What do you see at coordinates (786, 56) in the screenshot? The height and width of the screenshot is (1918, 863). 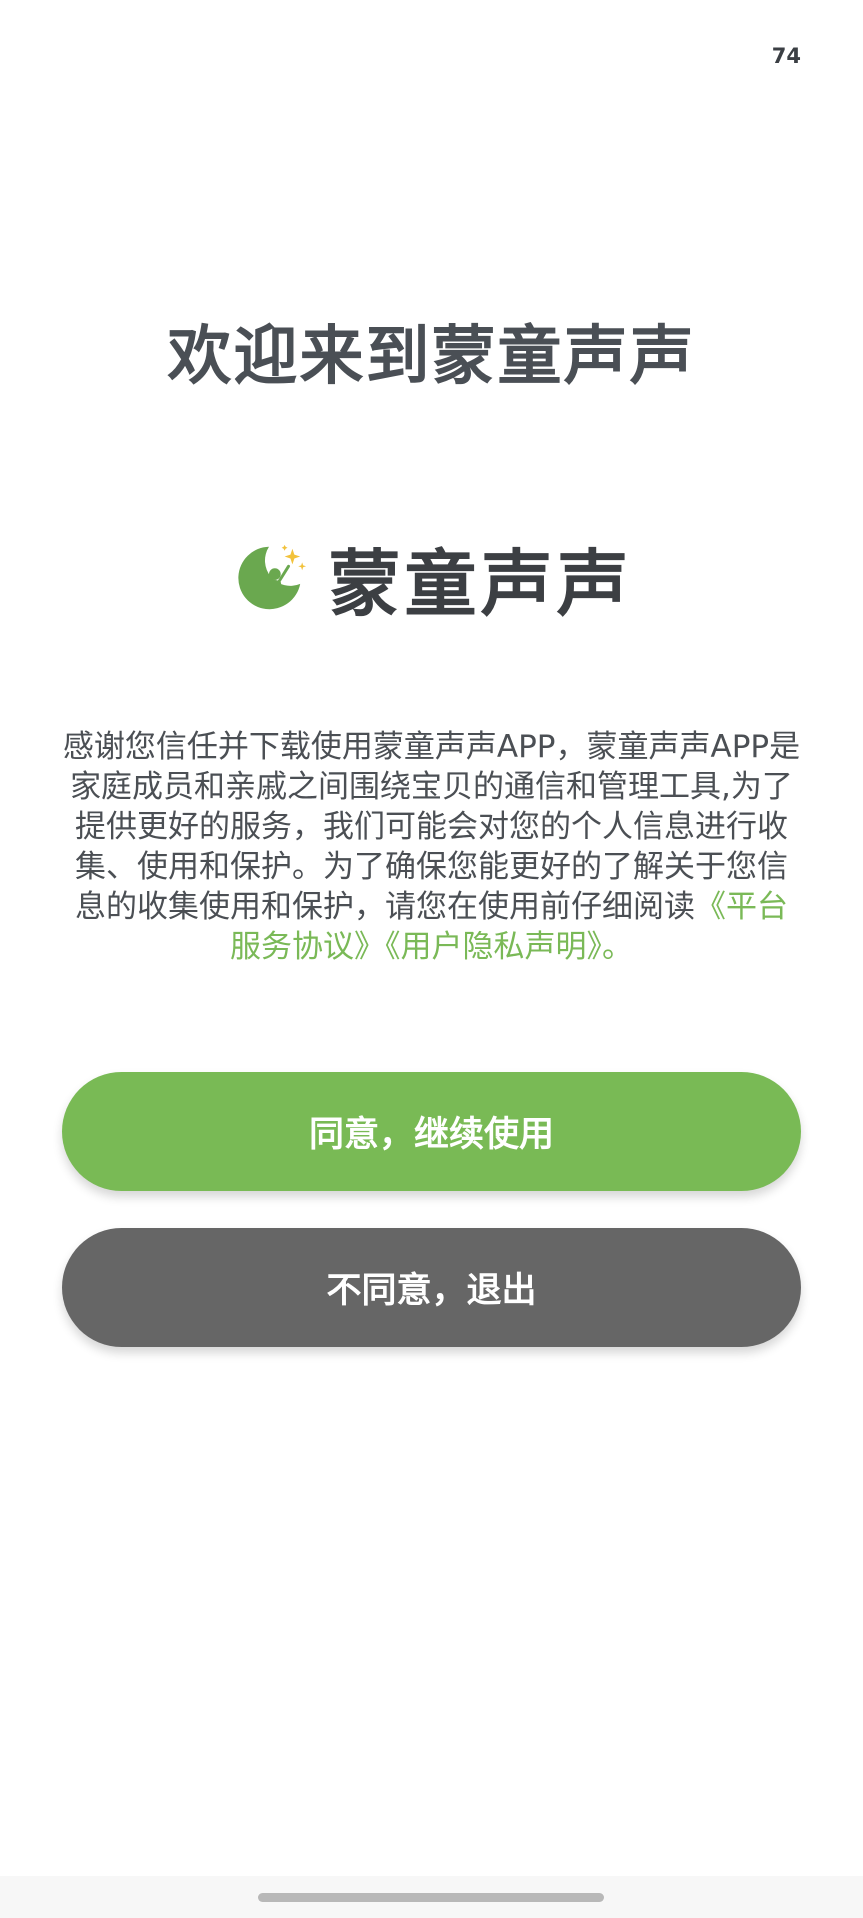 I see `status-number: 74` at bounding box center [786, 56].